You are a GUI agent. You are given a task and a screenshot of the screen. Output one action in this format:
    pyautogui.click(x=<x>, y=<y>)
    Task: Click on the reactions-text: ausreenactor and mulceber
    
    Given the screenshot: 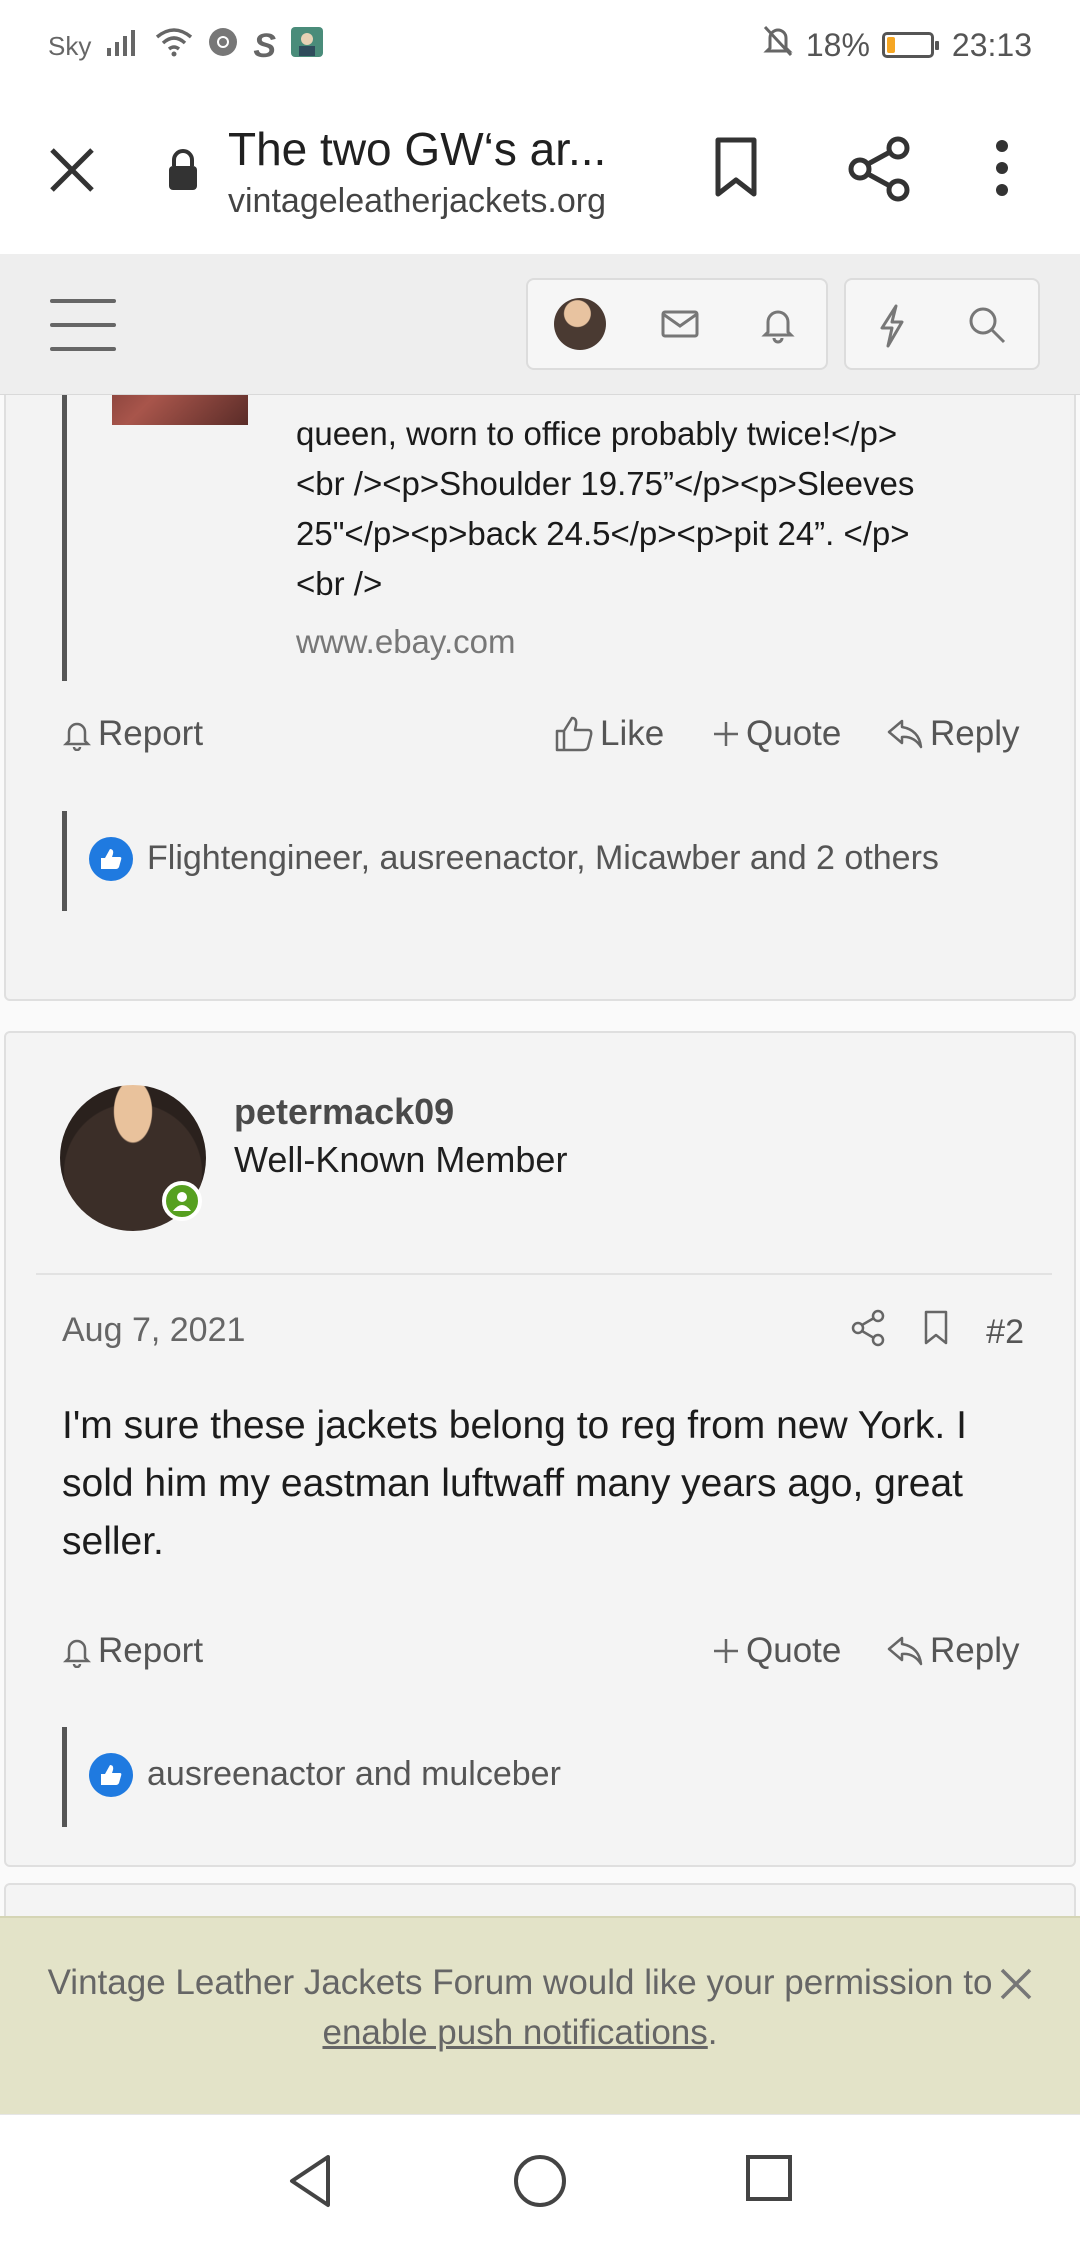 What is the action you would take?
    pyautogui.click(x=354, y=1774)
    